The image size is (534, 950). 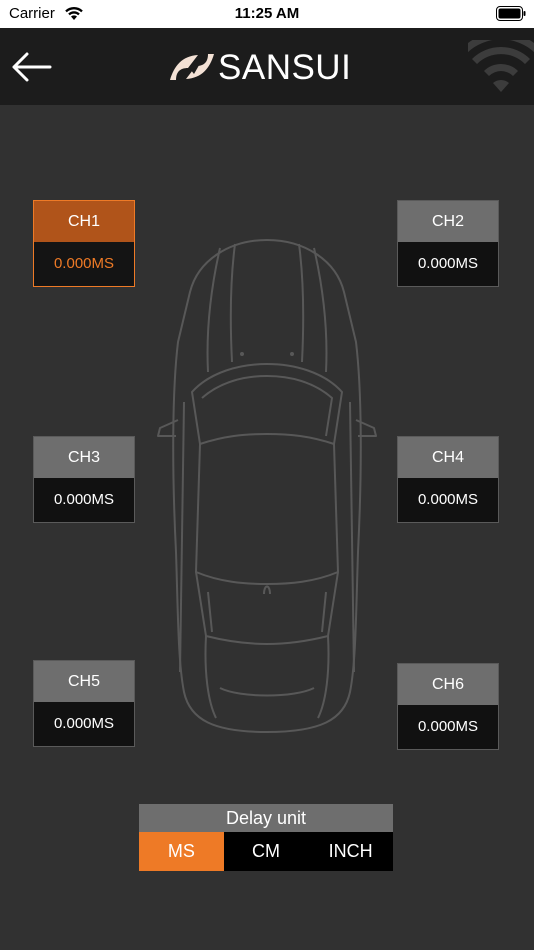 What do you see at coordinates (181, 851) in the screenshot?
I see `delay-unit-ms-button: MS` at bounding box center [181, 851].